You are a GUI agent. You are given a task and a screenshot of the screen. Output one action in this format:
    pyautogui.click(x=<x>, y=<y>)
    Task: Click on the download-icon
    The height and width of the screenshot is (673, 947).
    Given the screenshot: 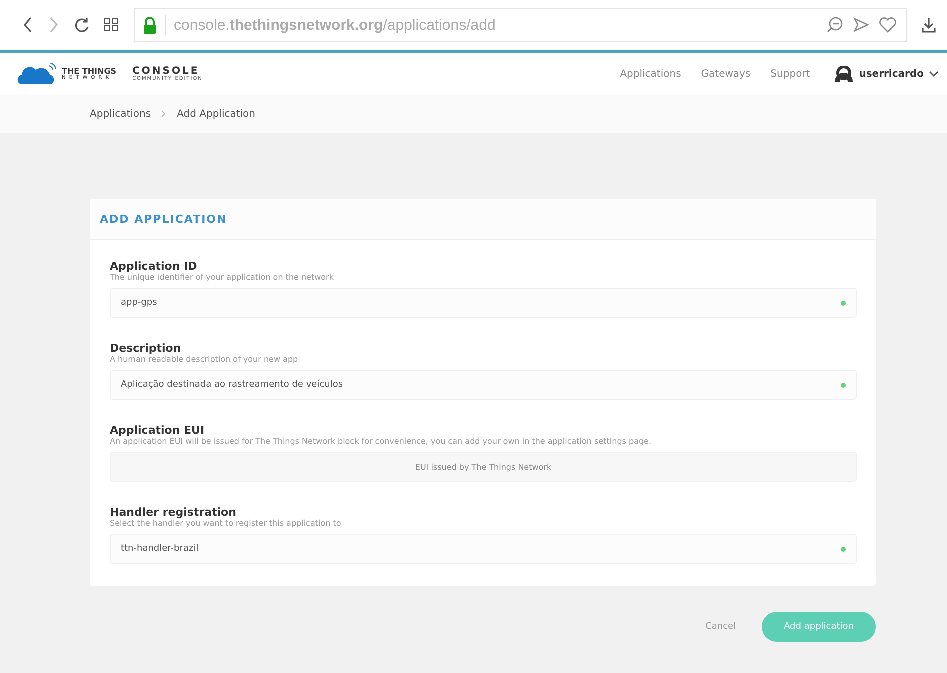 What is the action you would take?
    pyautogui.click(x=929, y=25)
    